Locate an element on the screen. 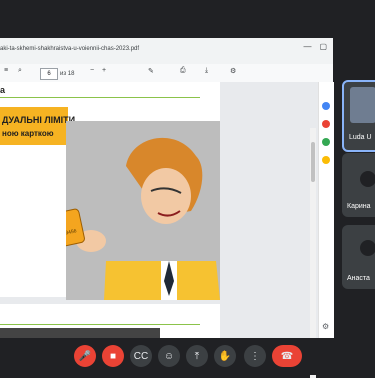 The width and height of the screenshot is (375, 378). banner-subtitle: ною карткою is located at coordinates (28, 133).